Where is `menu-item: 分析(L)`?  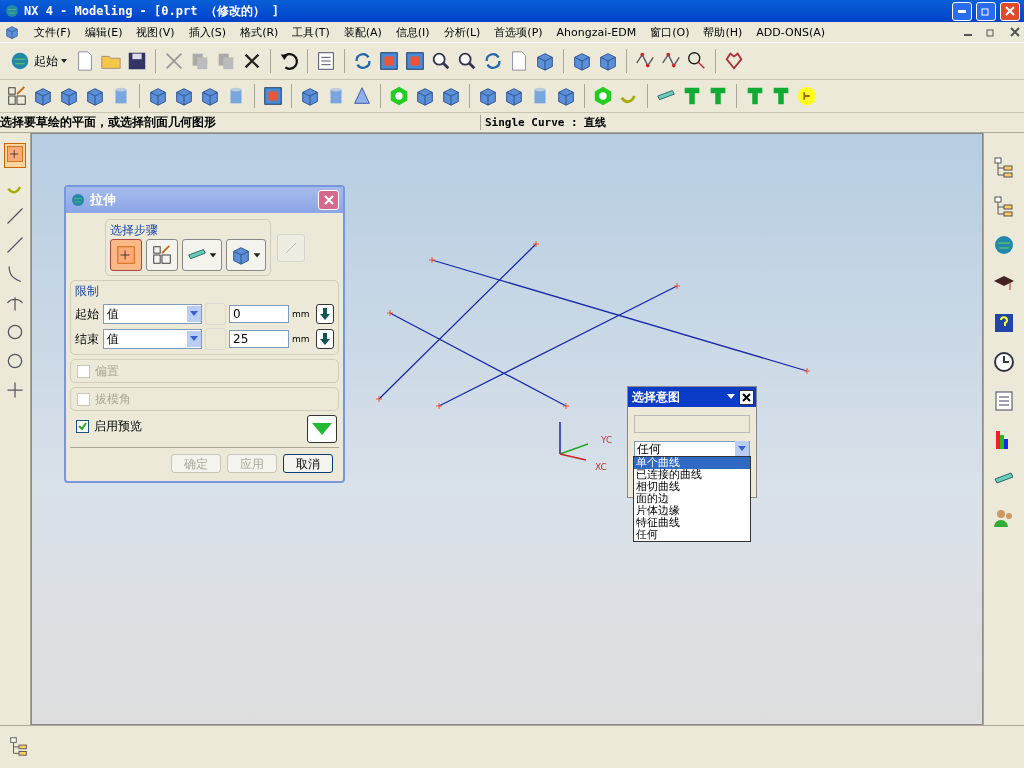
menu-item: 分析(L) is located at coordinates (462, 32).